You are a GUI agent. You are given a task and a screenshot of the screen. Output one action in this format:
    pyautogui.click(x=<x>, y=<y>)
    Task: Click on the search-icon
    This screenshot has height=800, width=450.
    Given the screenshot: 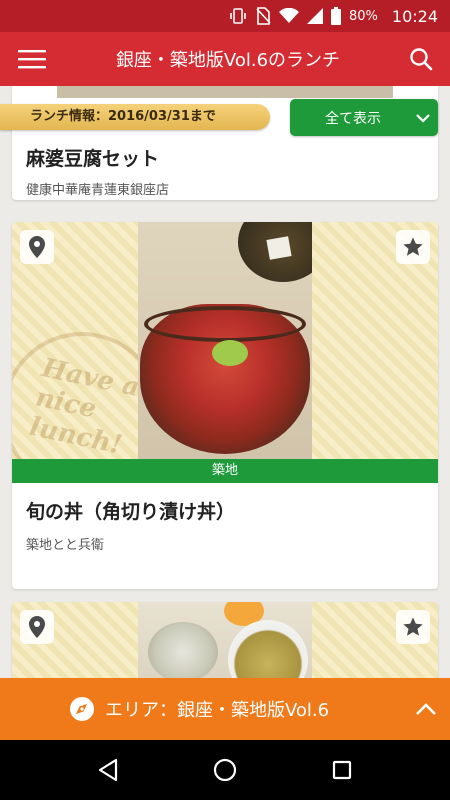 What is the action you would take?
    pyautogui.click(x=421, y=59)
    